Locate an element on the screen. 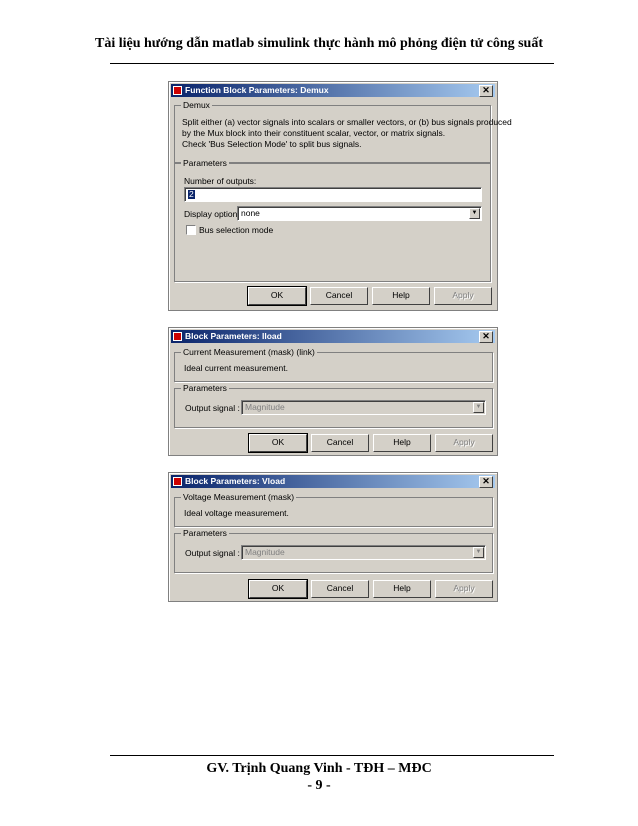  vload-desc: Ideal voltage measurement. is located at coordinates (236, 513).